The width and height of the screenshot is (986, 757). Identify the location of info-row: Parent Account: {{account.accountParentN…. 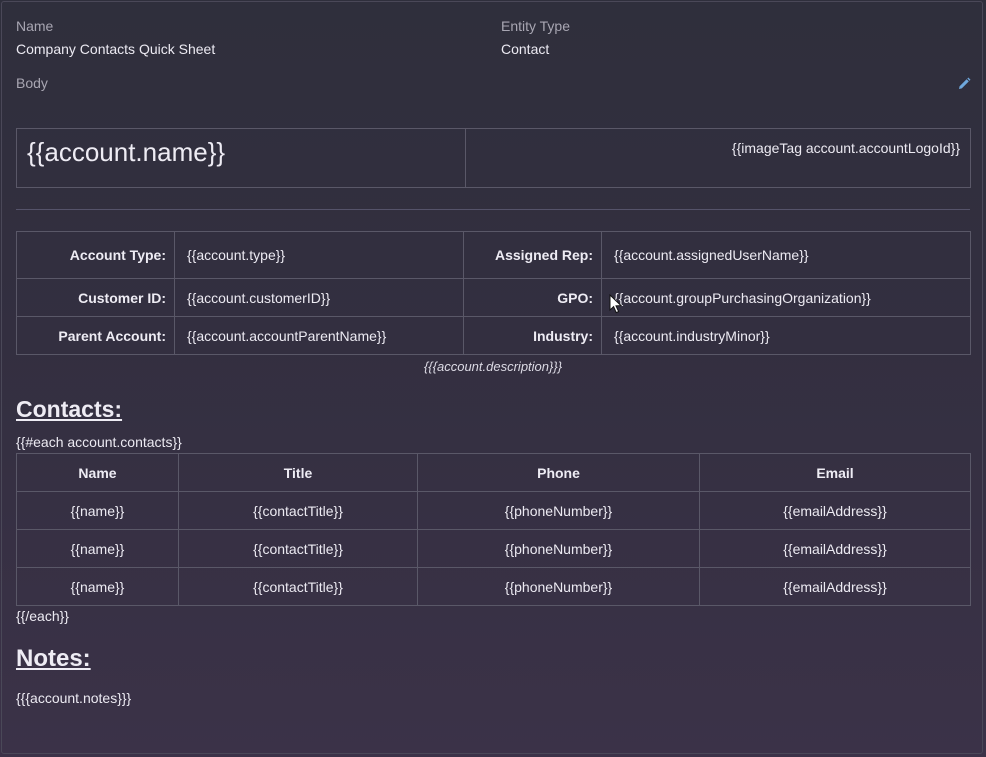
(493, 335).